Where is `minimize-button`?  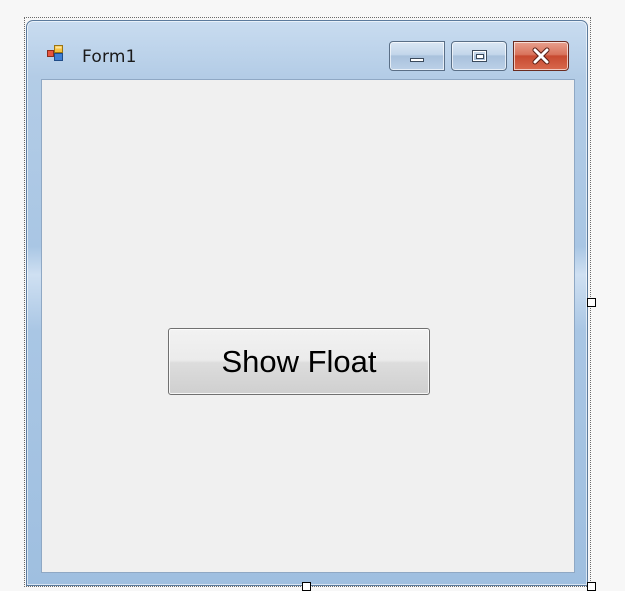
minimize-button is located at coordinates (417, 56).